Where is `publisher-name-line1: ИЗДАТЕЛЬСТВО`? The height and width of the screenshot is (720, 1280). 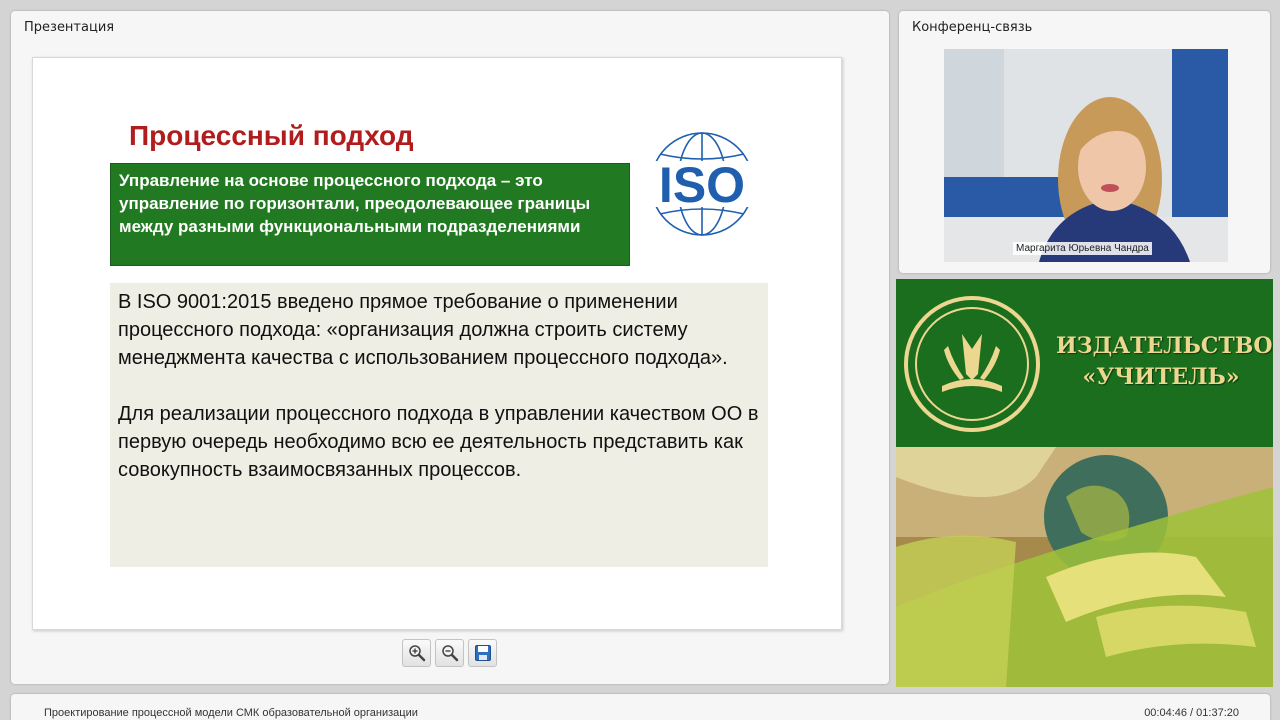
publisher-name-line1: ИЗДАТЕЛЬСТВО is located at coordinates (1164, 346).